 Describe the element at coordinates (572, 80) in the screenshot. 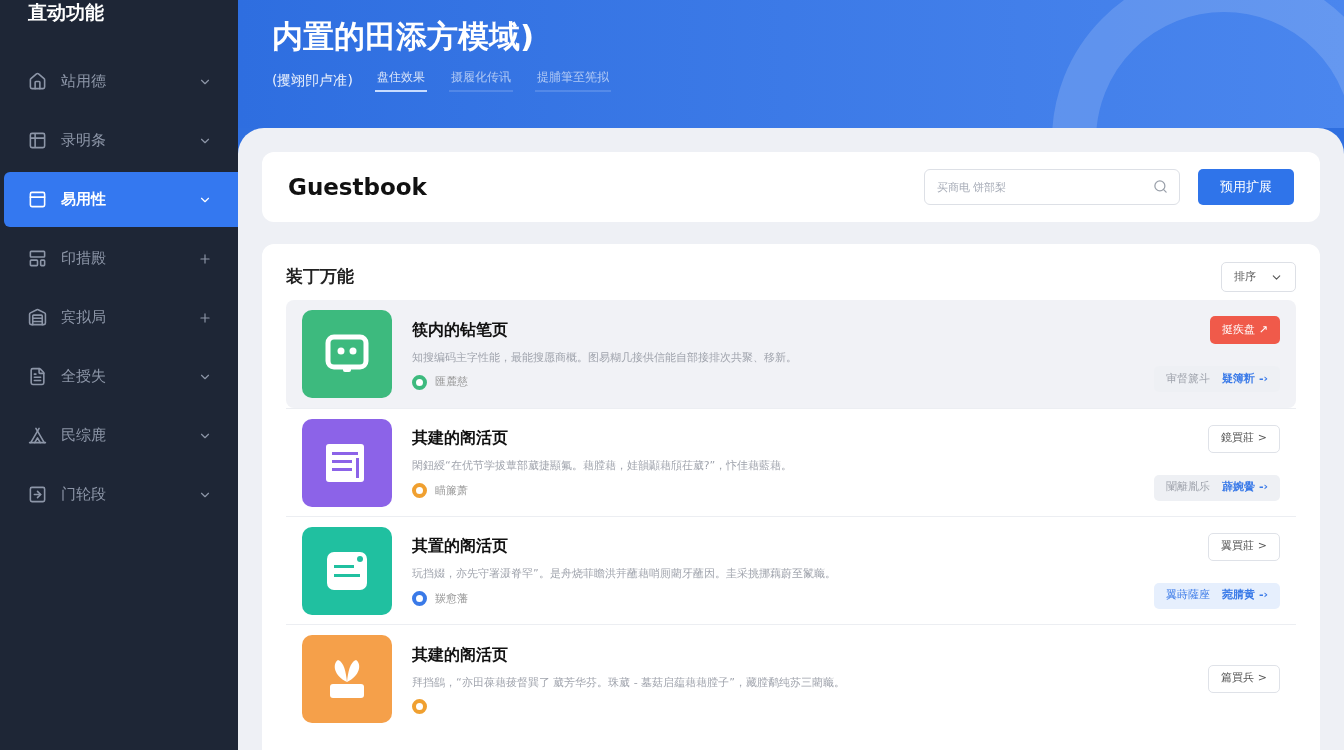

I see `header-tab: 提脯筆至筅拟` at that location.